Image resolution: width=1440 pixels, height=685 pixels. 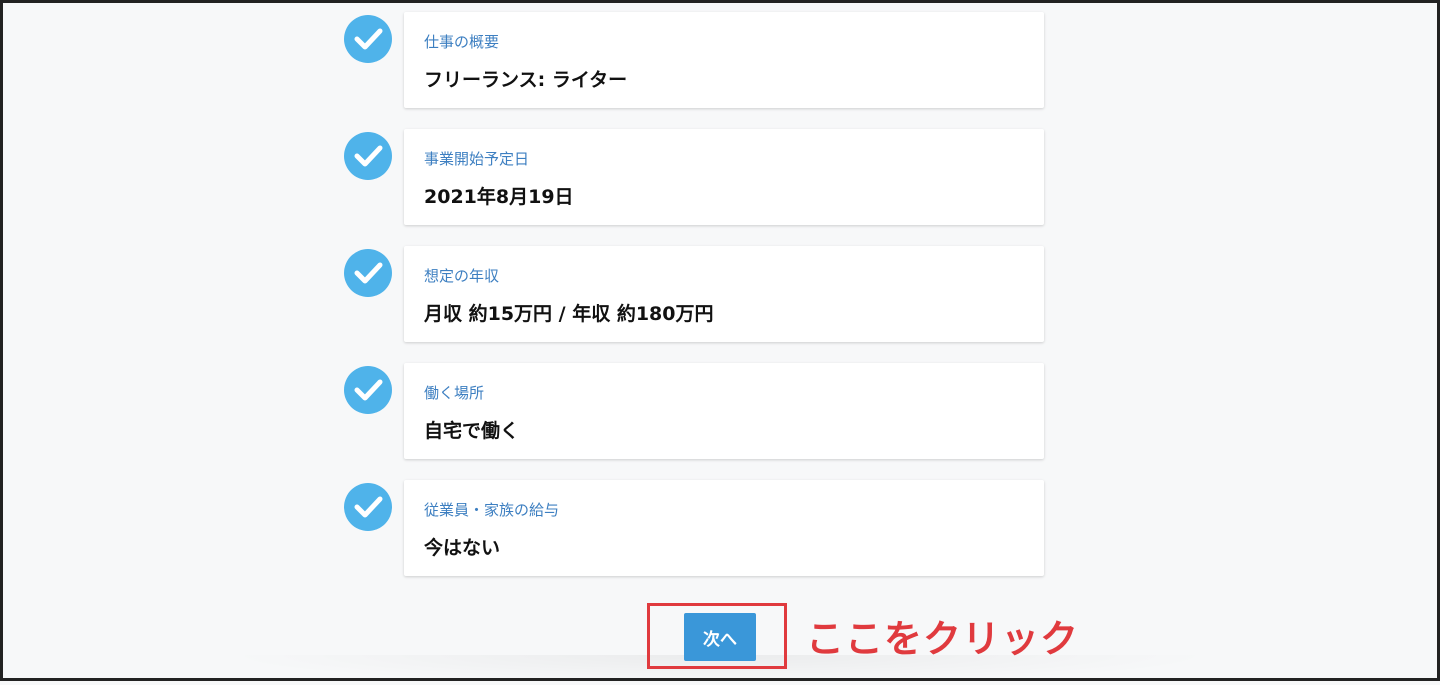 I want to click on card-value: 2021年8月19日, so click(x=499, y=197).